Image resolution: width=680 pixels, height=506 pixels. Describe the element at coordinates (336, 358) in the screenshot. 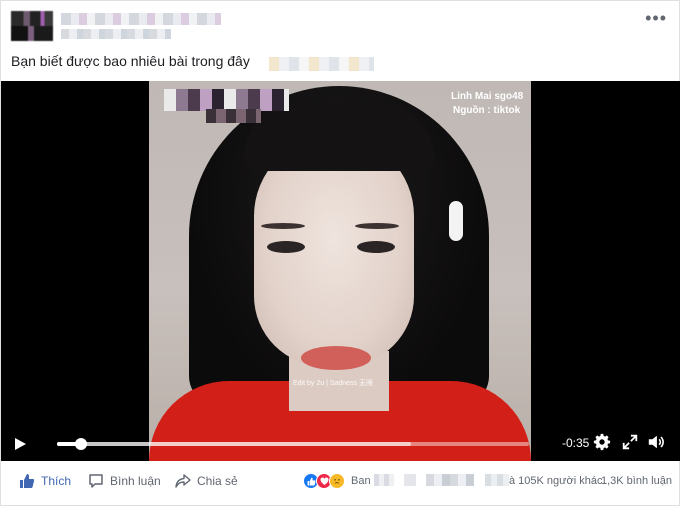

I see `lips` at that location.